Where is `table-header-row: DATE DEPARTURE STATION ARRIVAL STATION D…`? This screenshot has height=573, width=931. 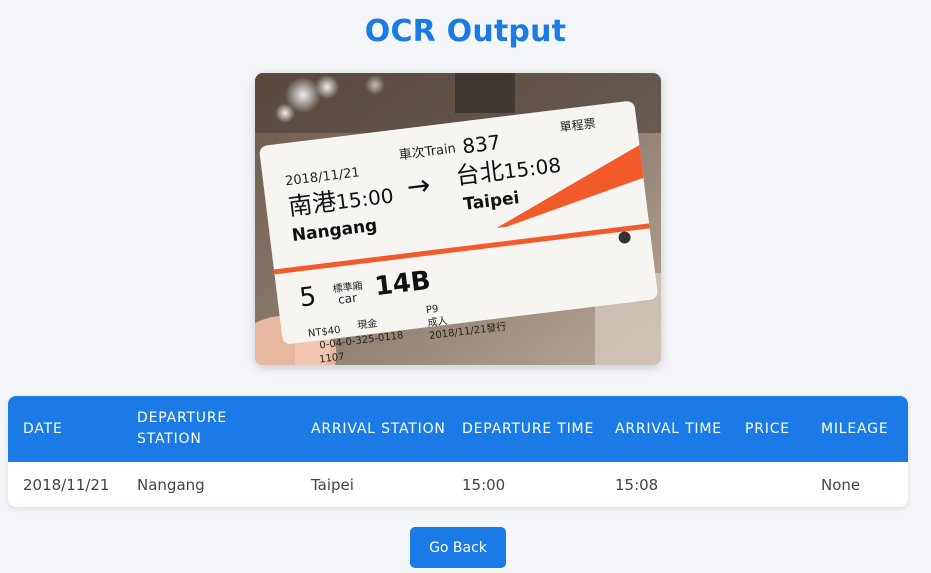
table-header-row: DATE DEPARTURE STATION ARRIVAL STATION D… is located at coordinates (458, 429).